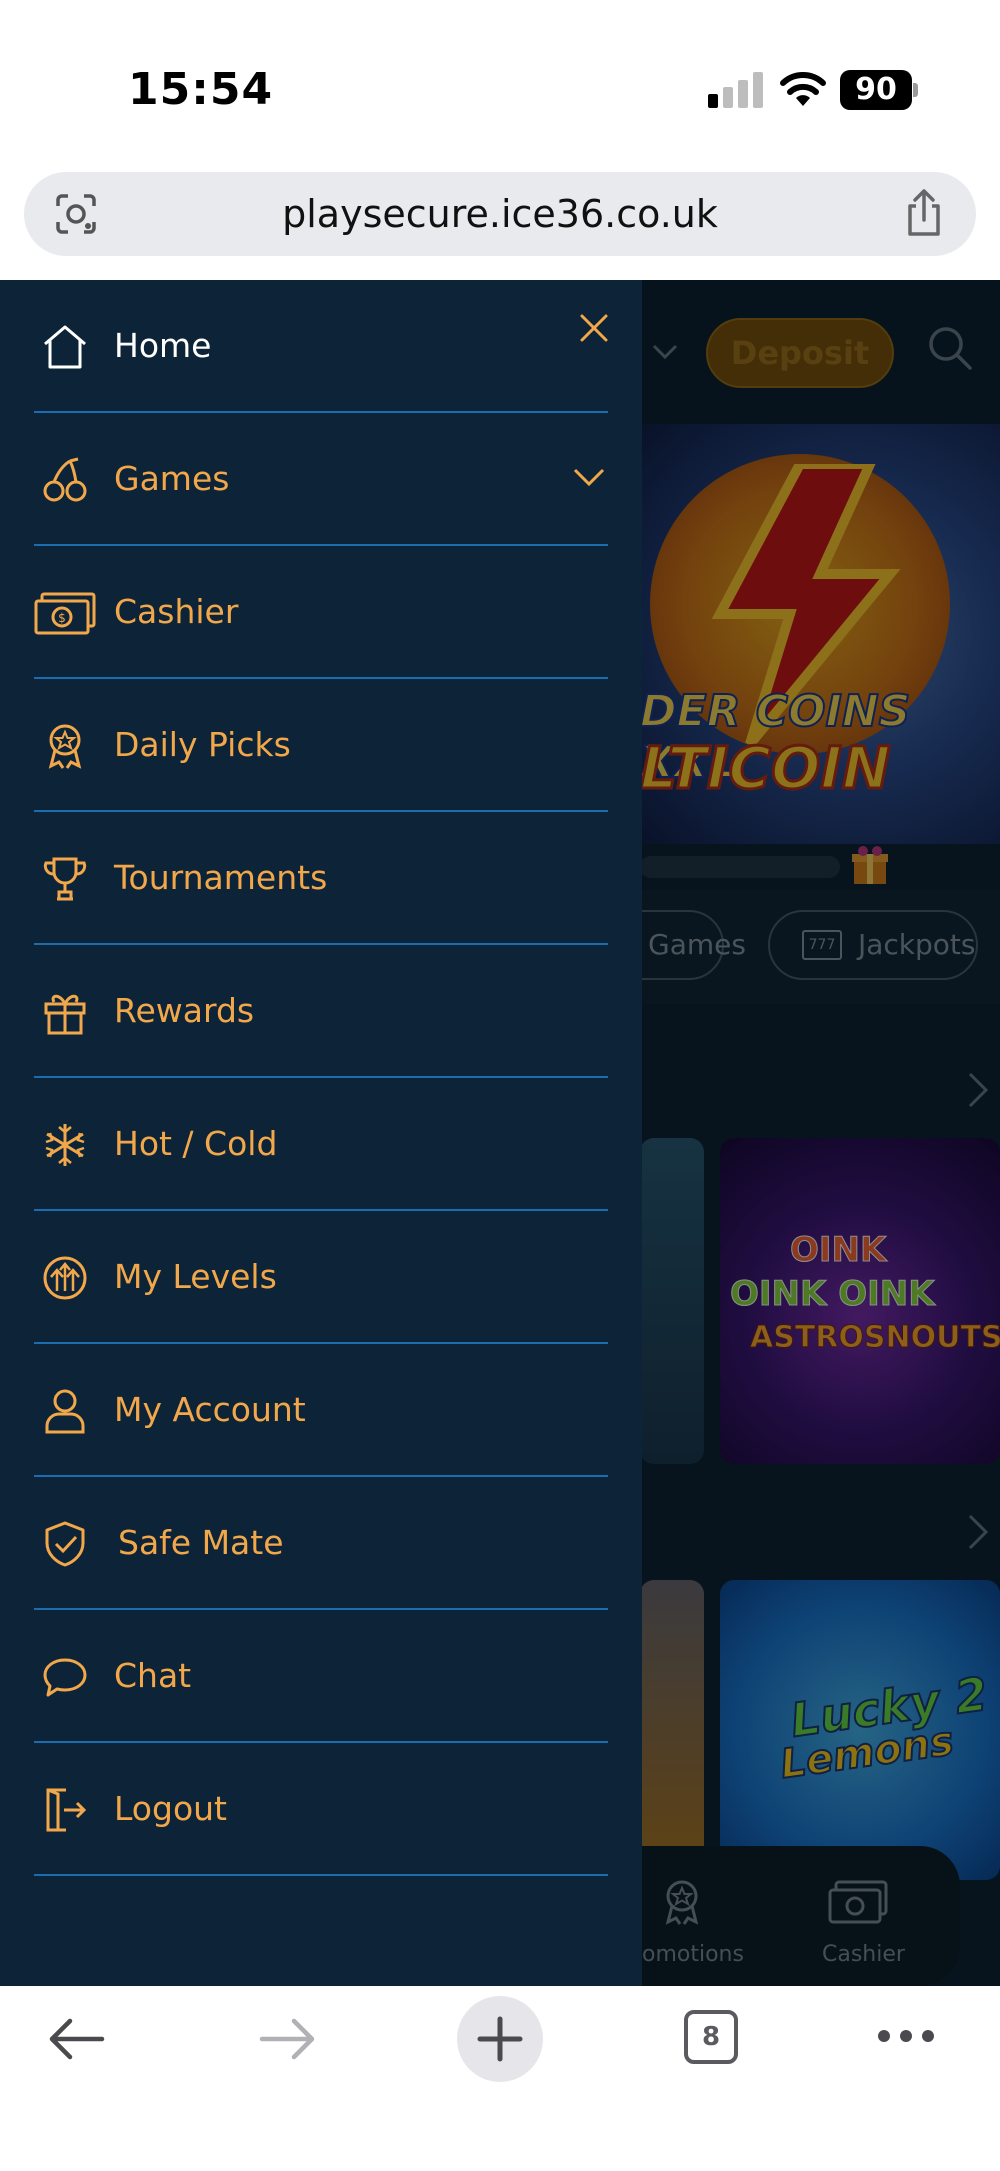 The image size is (1000, 2171). Describe the element at coordinates (500, 82) in the screenshot. I see `status-bar: 15:54 90` at that location.